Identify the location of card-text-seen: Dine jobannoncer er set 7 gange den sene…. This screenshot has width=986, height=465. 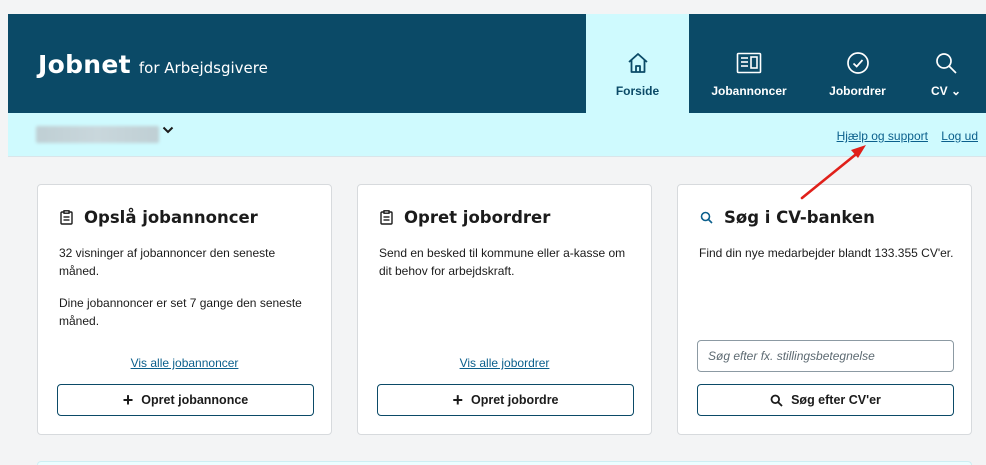
(180, 312).